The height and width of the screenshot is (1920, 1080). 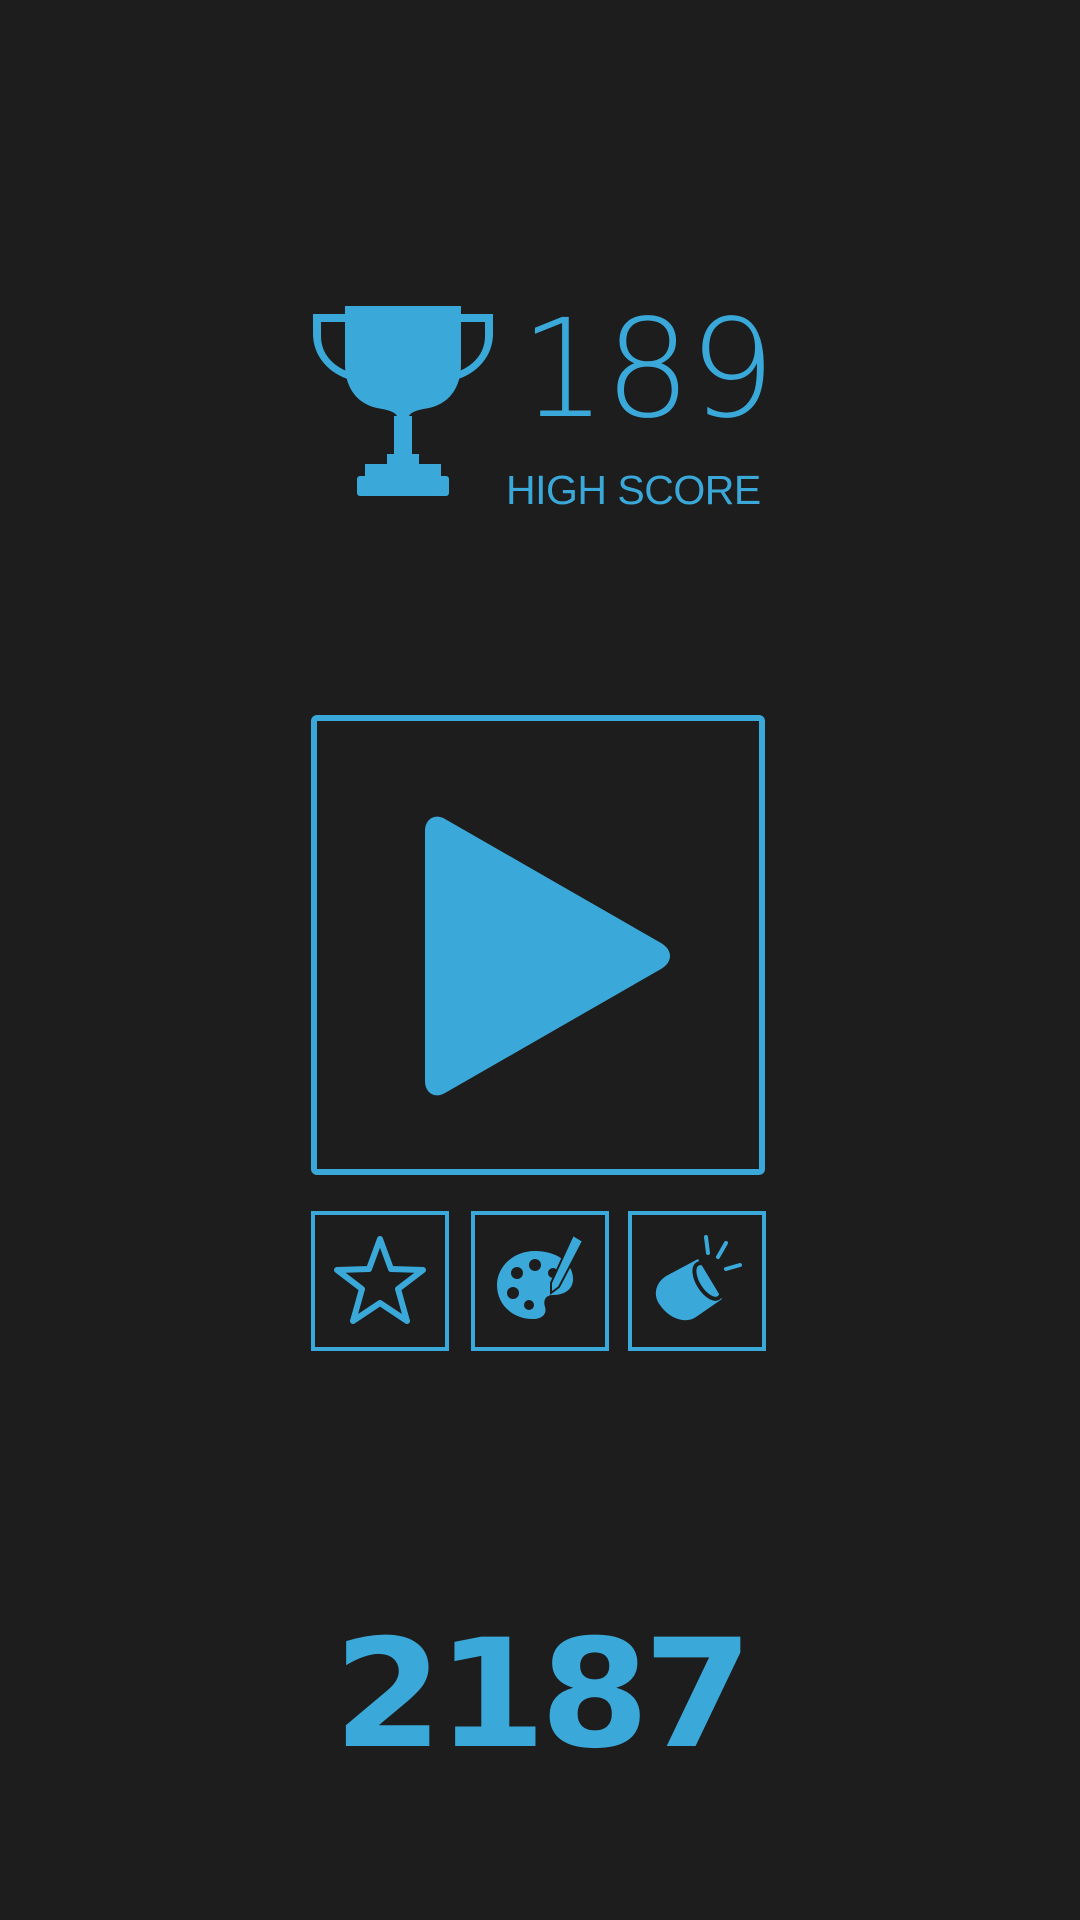 What do you see at coordinates (403, 401) in the screenshot?
I see `trophy-icon` at bounding box center [403, 401].